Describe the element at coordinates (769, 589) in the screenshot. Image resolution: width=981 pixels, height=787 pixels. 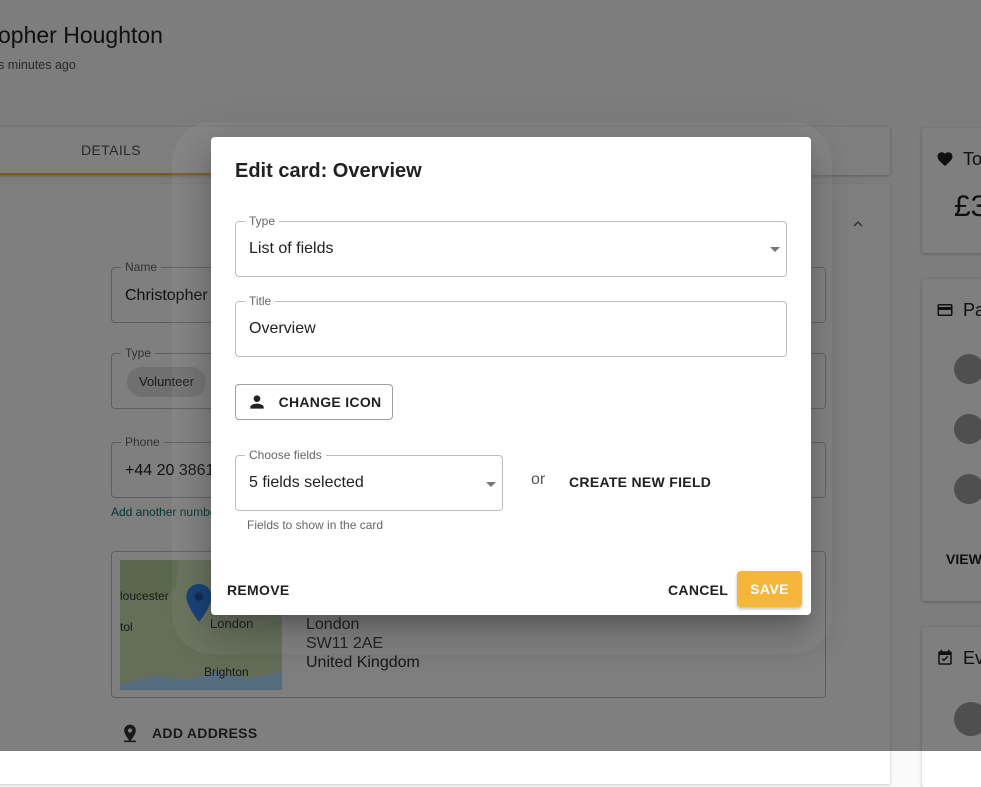
I see `save-button: SAVE` at that location.